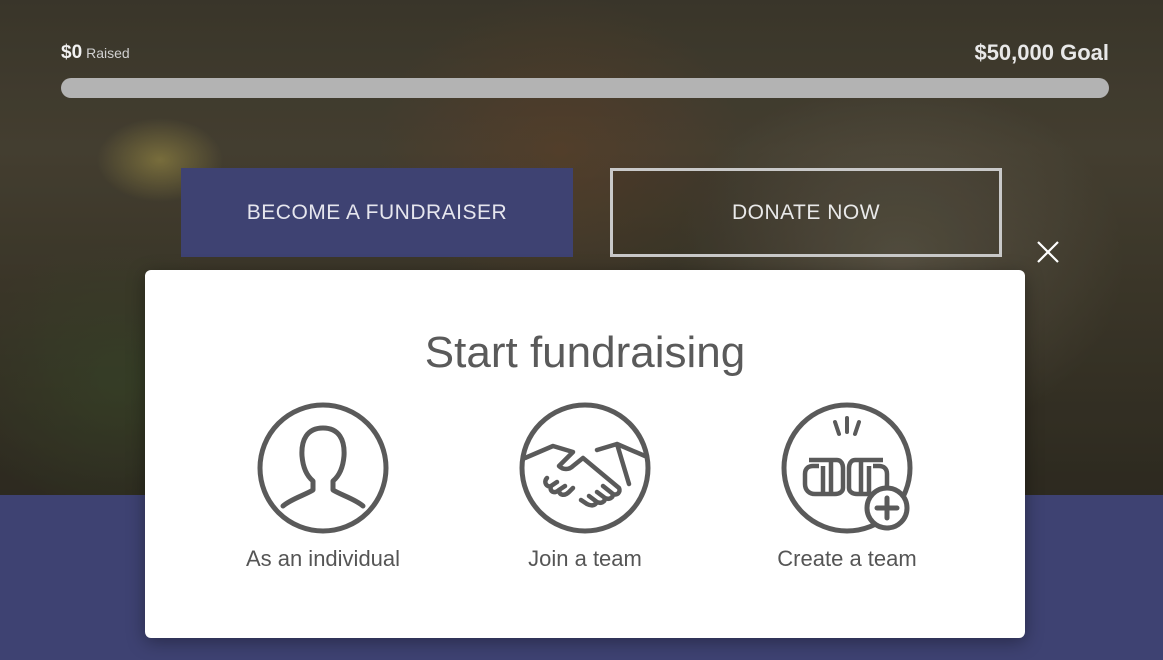  I want to click on option-individual-label: As an individual, so click(323, 558).